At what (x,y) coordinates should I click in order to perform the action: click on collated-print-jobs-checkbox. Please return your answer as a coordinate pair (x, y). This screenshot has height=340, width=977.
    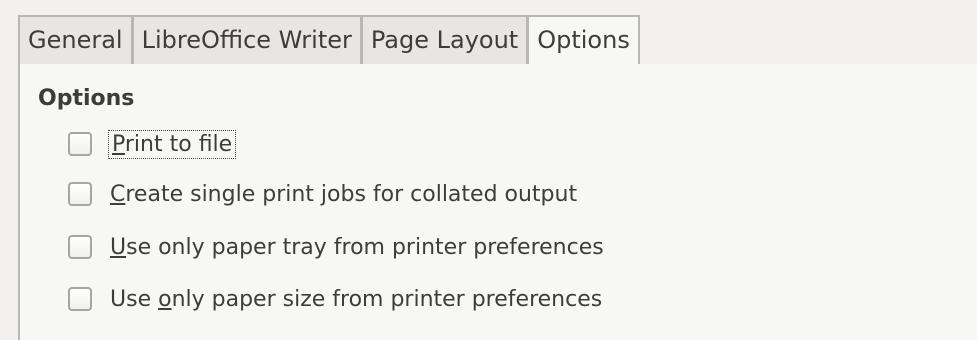
    Looking at the image, I should click on (80, 194).